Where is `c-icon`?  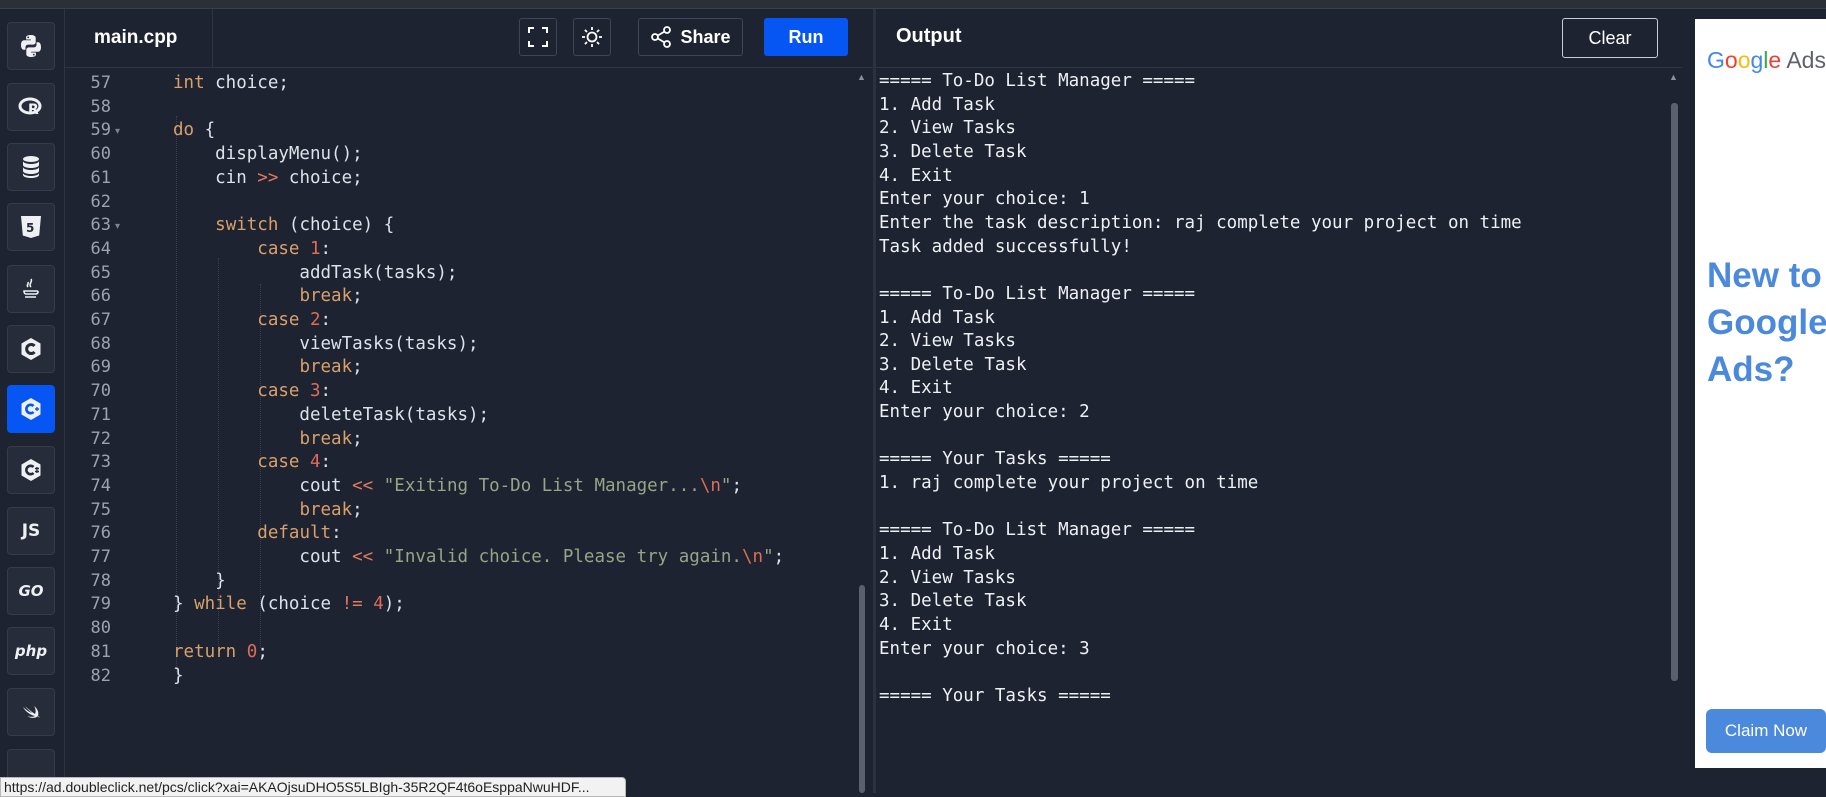 c-icon is located at coordinates (31, 349).